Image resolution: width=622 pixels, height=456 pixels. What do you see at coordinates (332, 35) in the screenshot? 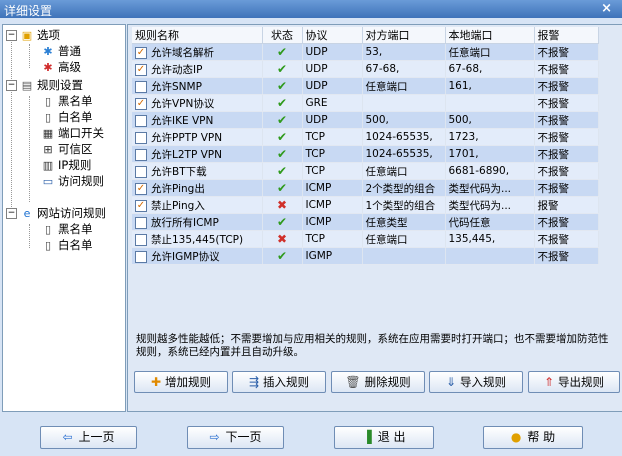
I see `column-header-protocol: 协议` at bounding box center [332, 35].